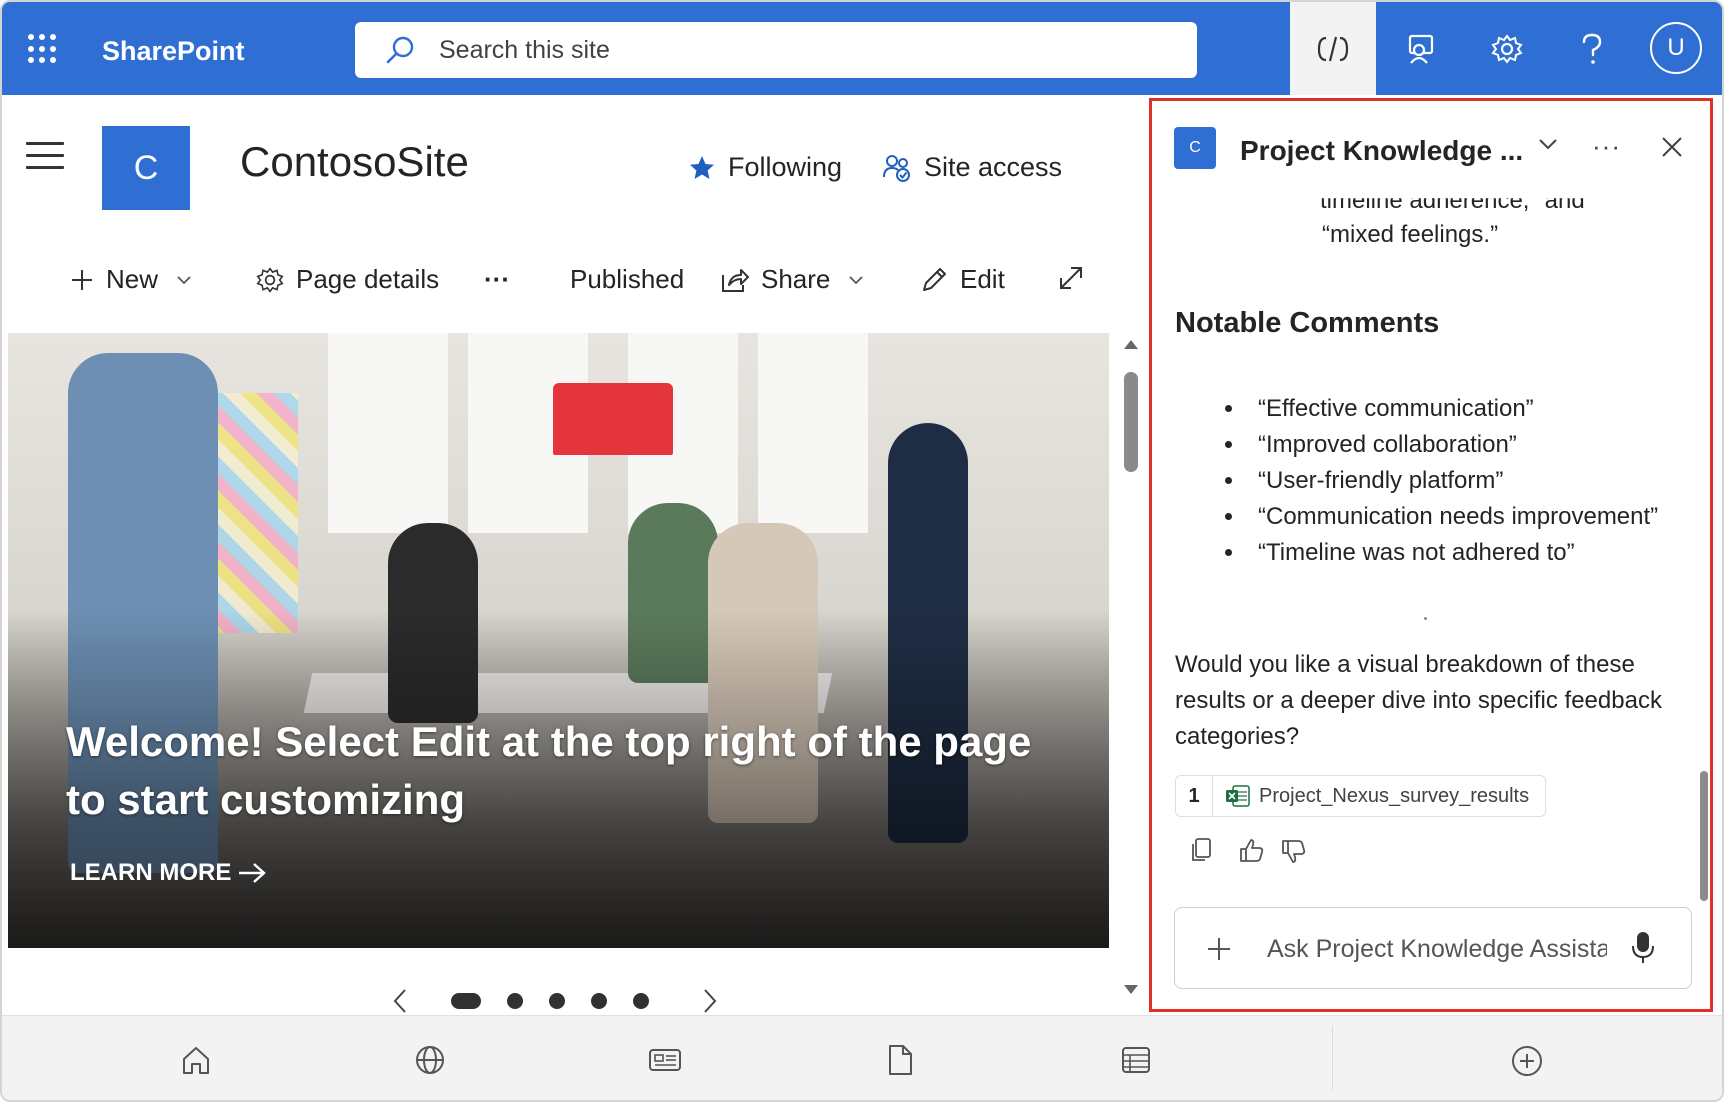  Describe the element at coordinates (1643, 948) in the screenshot. I see `microphone-icon` at that location.